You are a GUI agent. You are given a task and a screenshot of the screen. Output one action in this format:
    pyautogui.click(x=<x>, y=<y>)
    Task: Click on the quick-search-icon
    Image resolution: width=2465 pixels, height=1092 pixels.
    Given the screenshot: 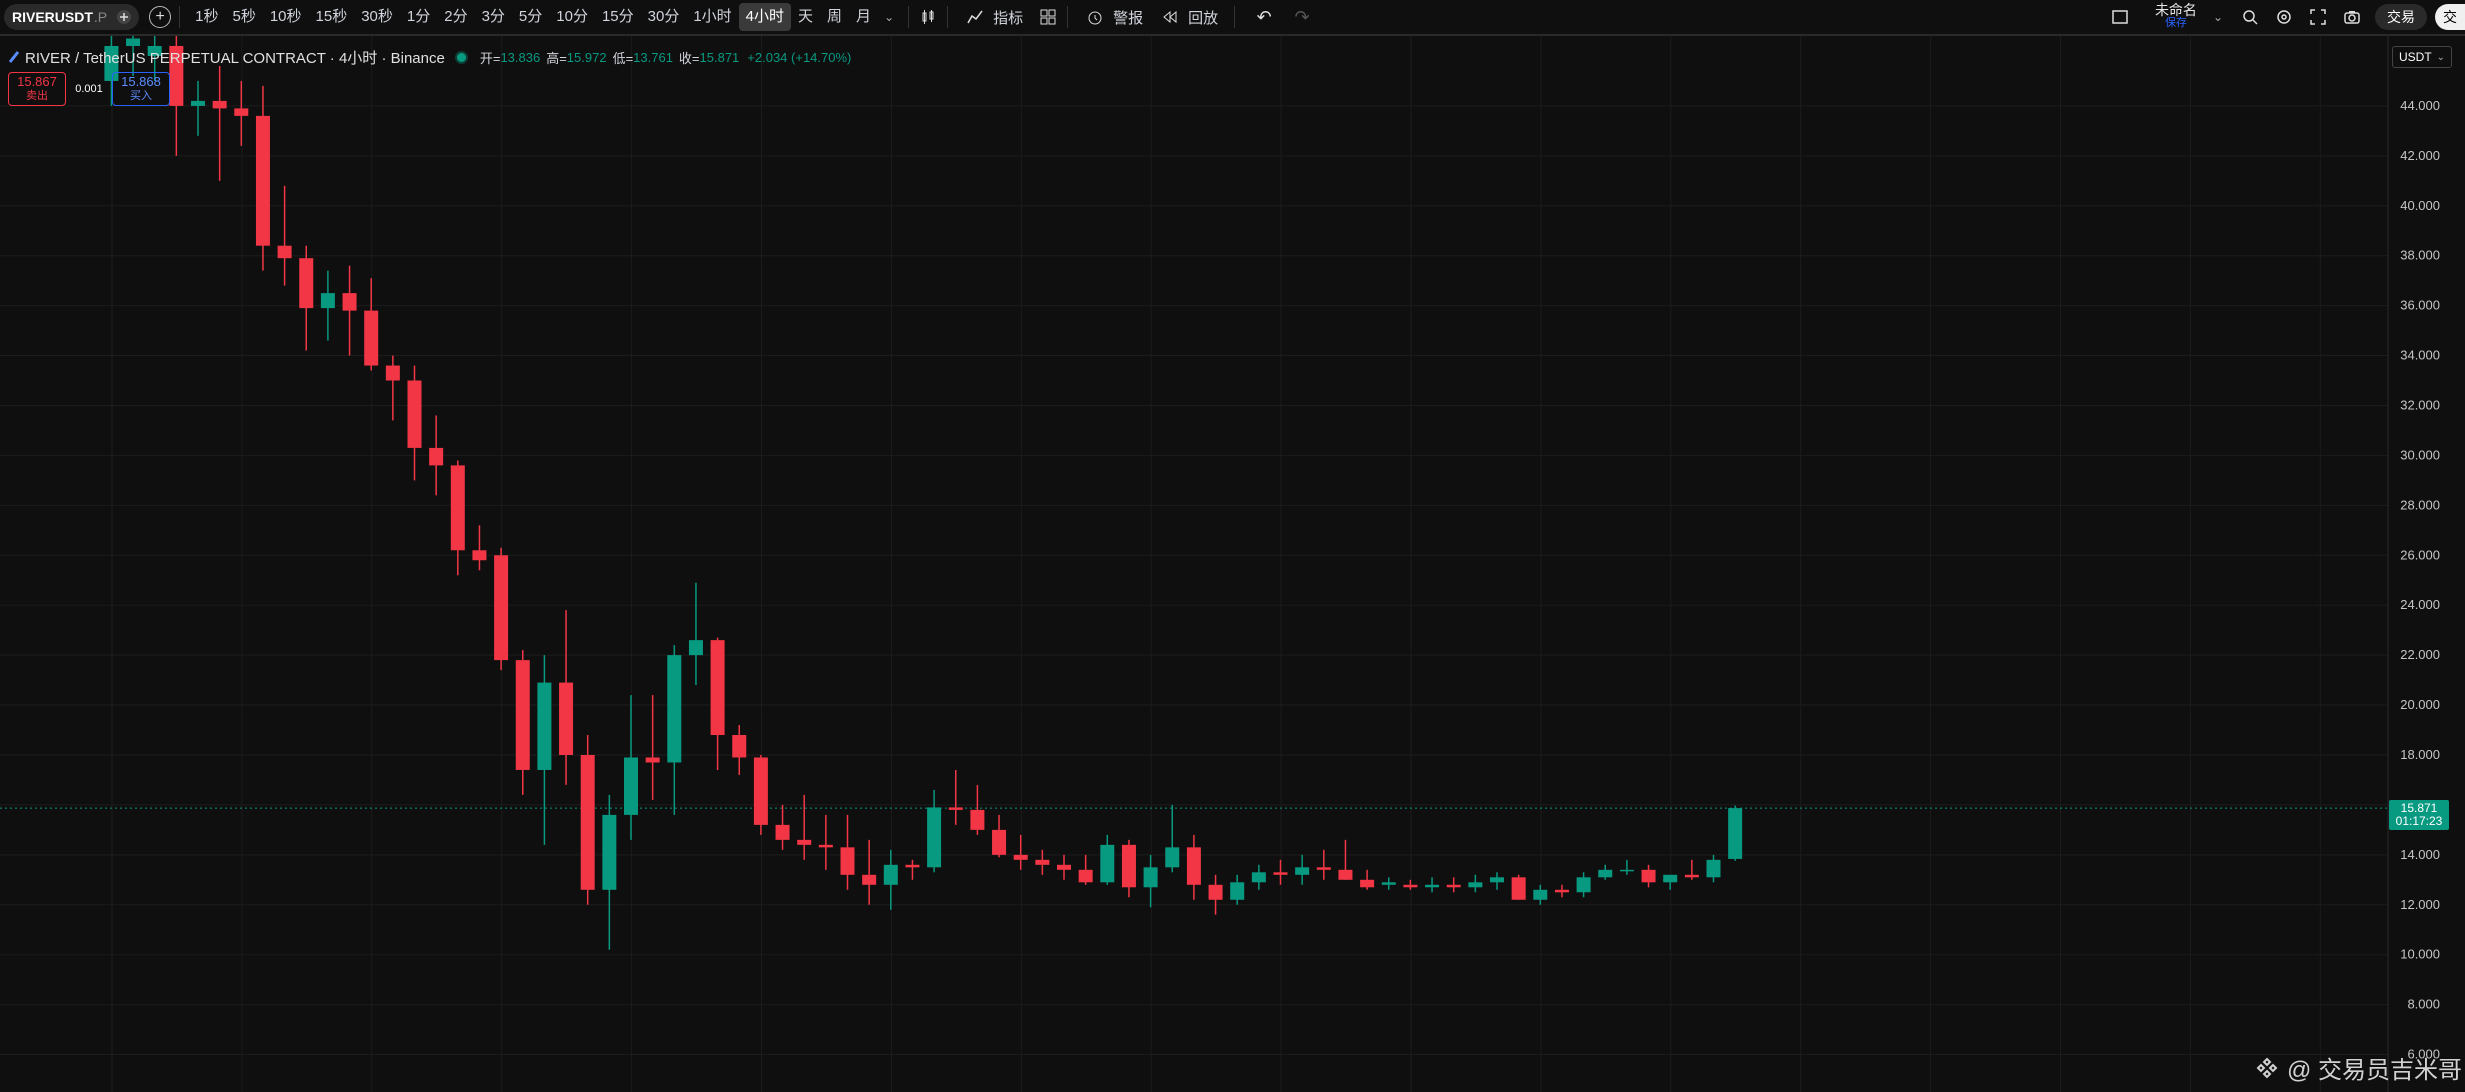 What is the action you would take?
    pyautogui.click(x=2250, y=17)
    